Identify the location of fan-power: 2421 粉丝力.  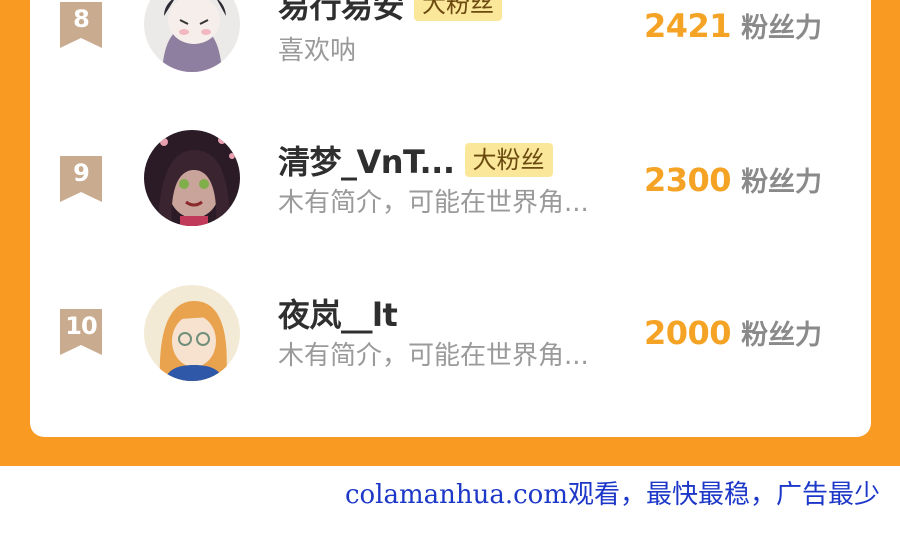
(733, 25).